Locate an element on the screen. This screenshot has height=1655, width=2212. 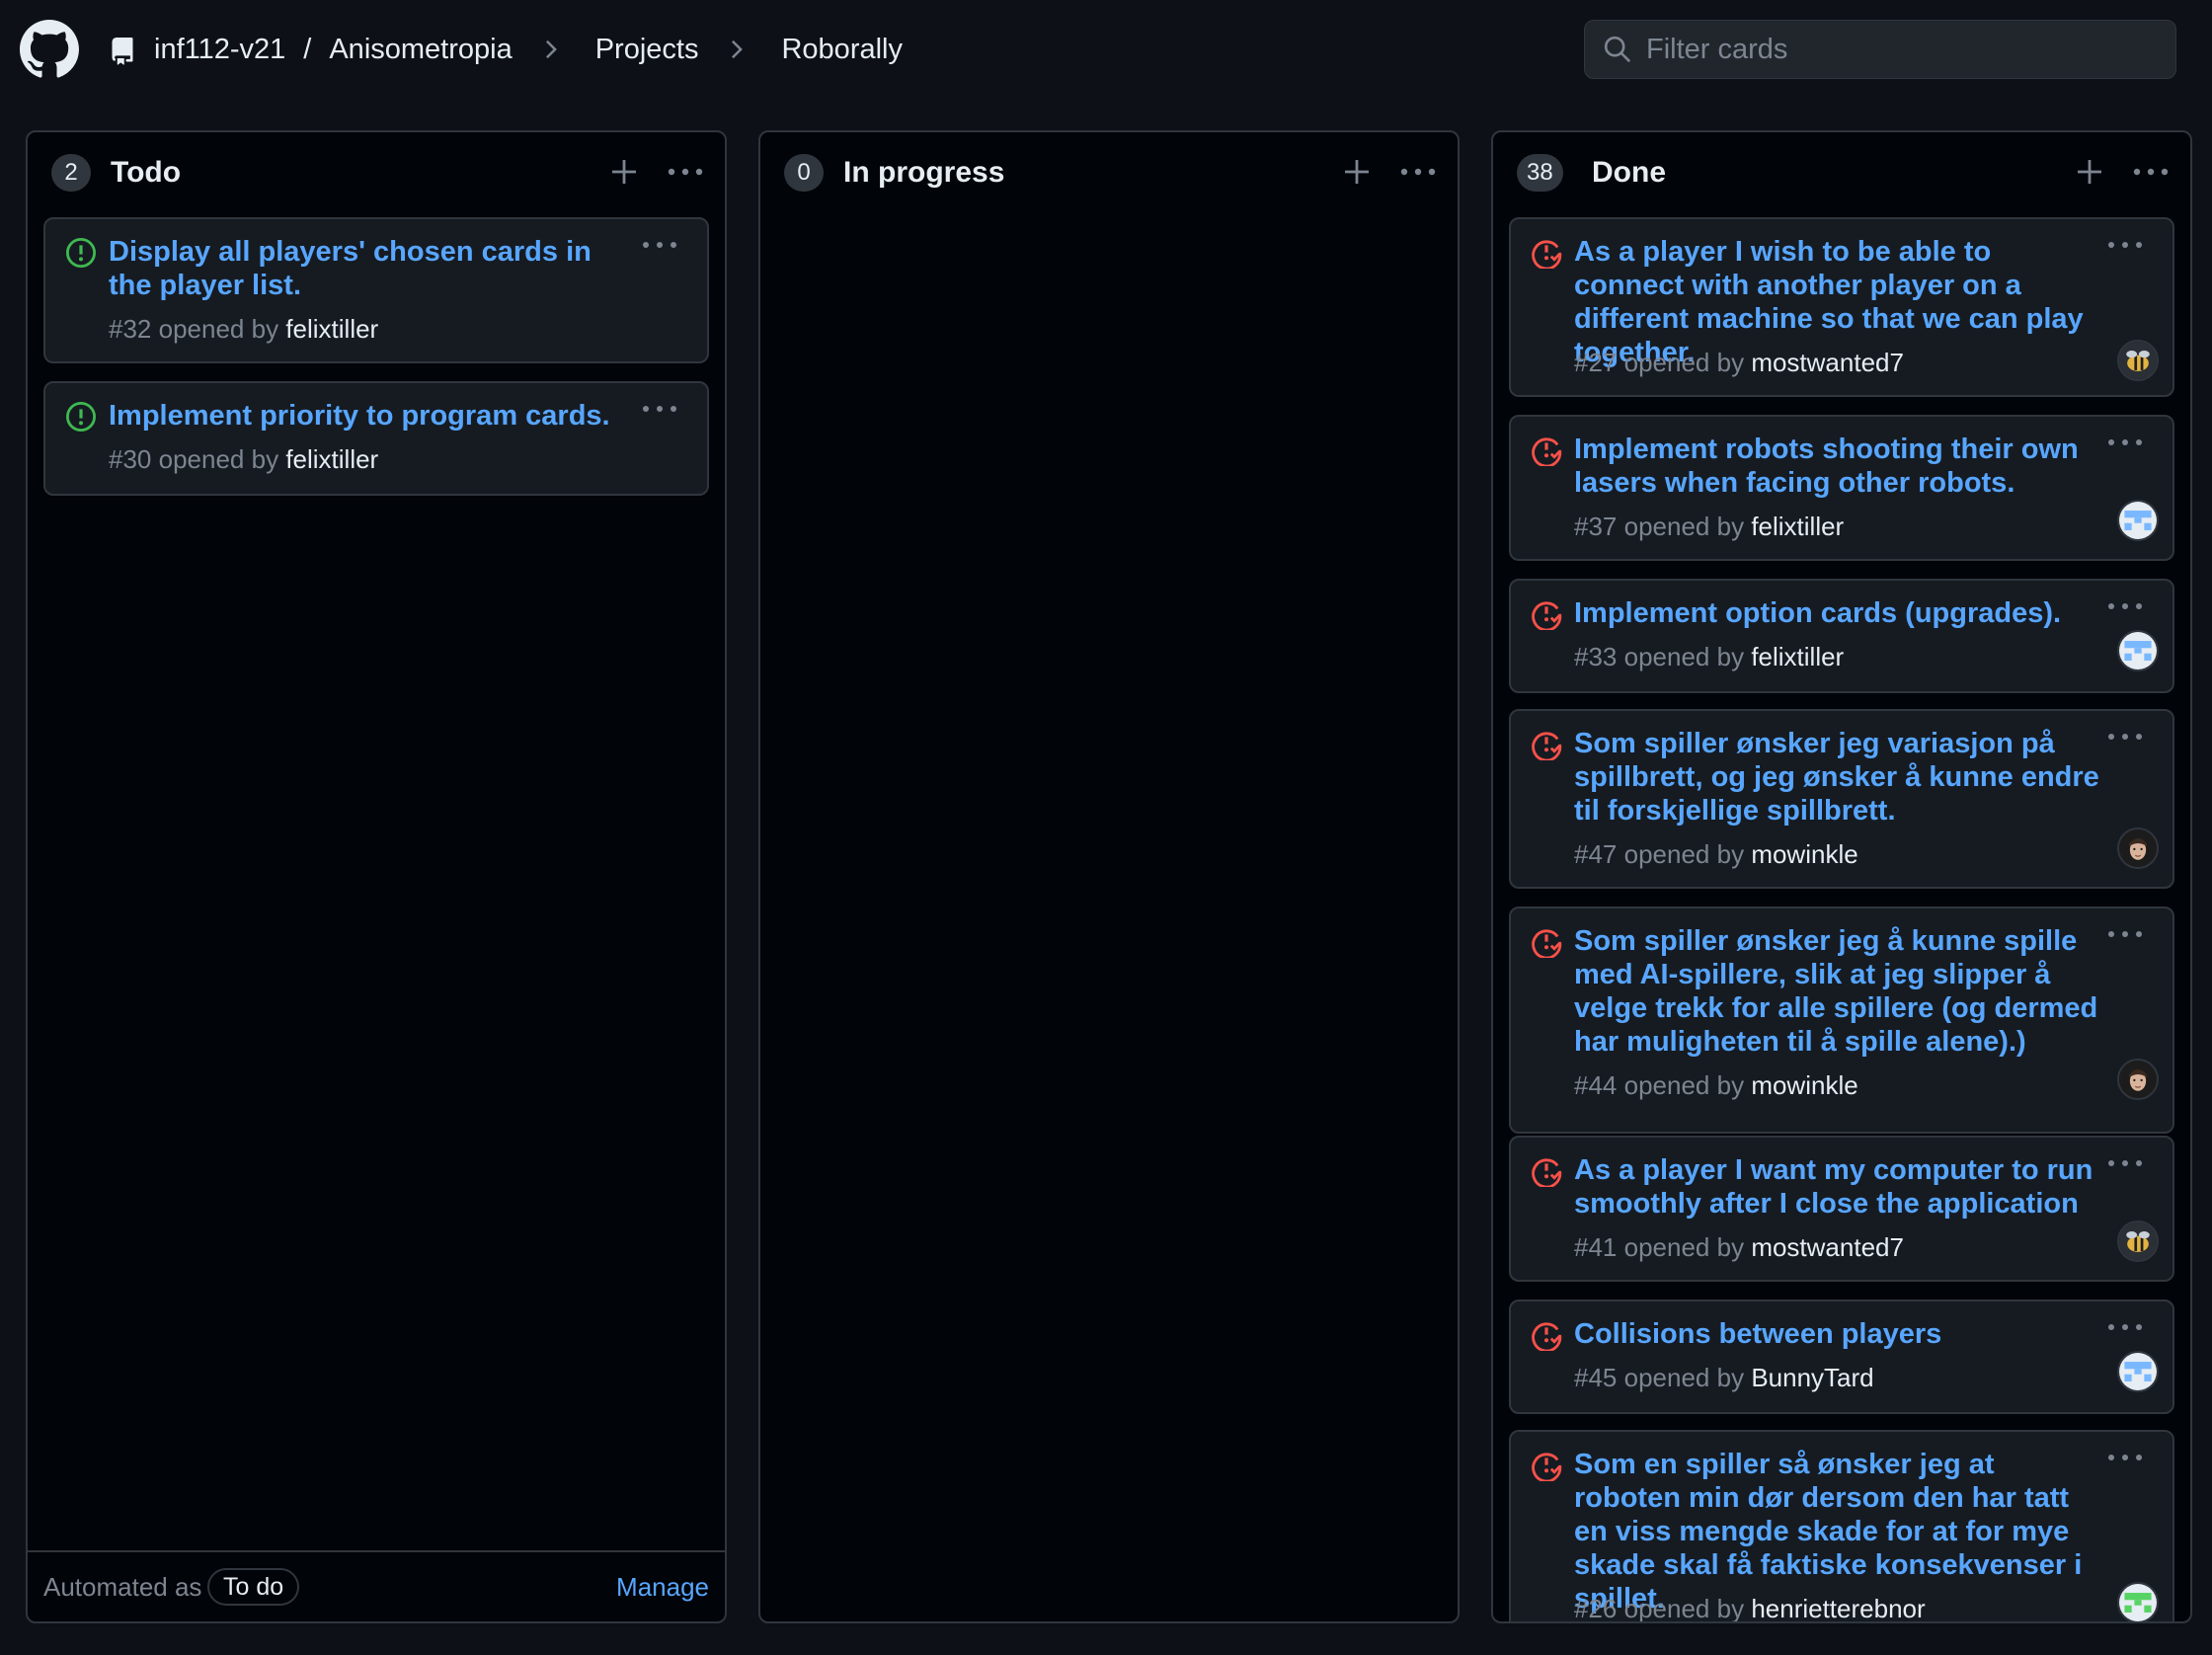
automation-label: Automated as is located at coordinates (123, 1586).